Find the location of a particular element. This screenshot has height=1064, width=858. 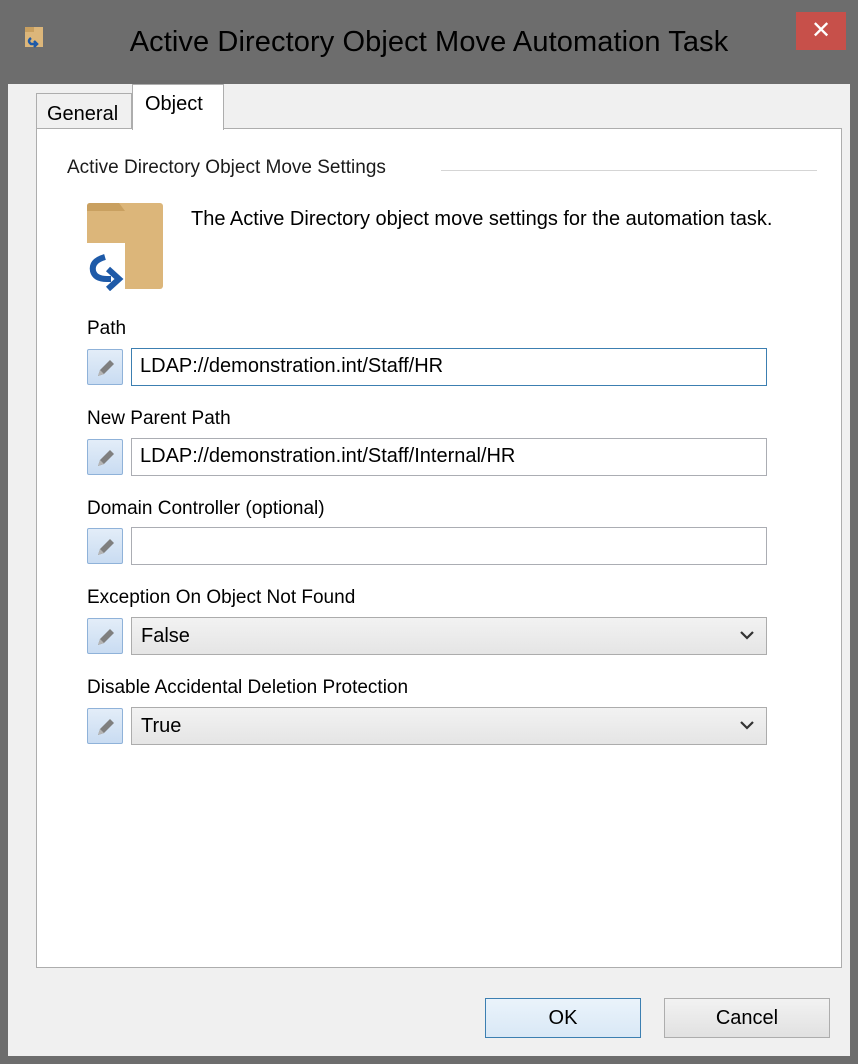

close-button: ✕ is located at coordinates (821, 31).